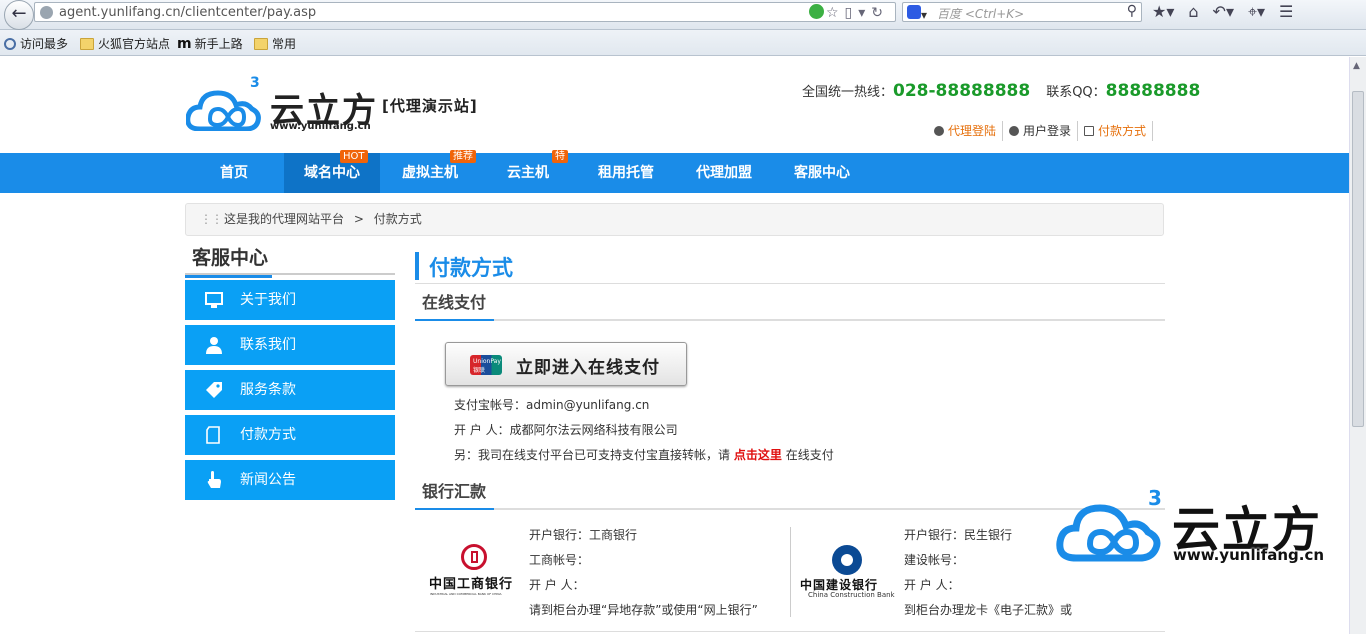 Image resolution: width=1366 pixels, height=634 pixels. I want to click on top-links: 代理登陆 用户登录 付款方式, so click(1041, 131).